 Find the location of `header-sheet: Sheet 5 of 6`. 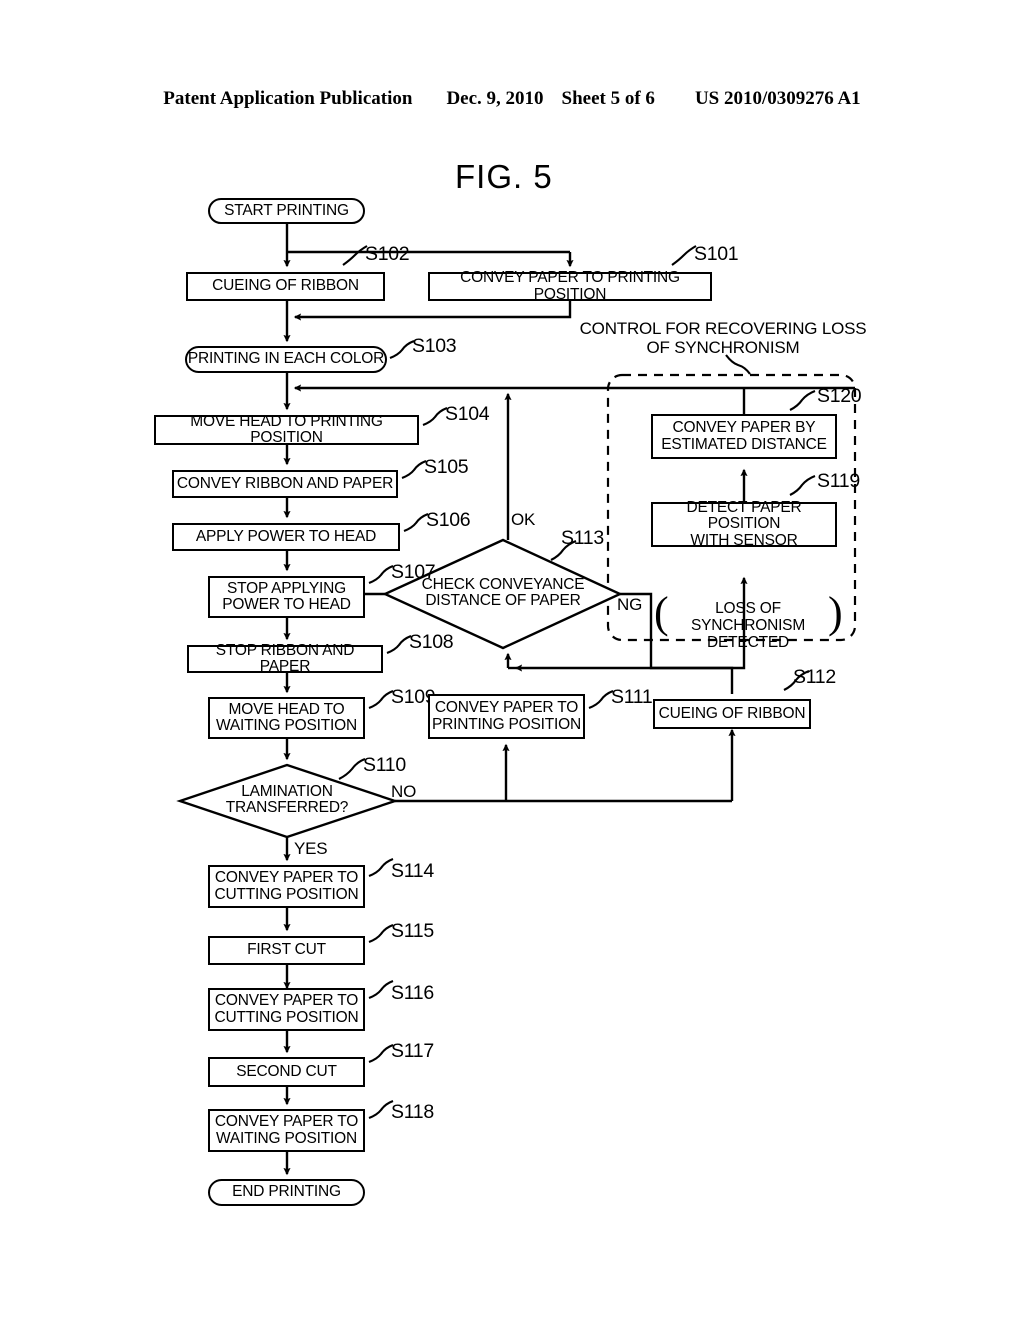

header-sheet: Sheet 5 of 6 is located at coordinates (608, 98).